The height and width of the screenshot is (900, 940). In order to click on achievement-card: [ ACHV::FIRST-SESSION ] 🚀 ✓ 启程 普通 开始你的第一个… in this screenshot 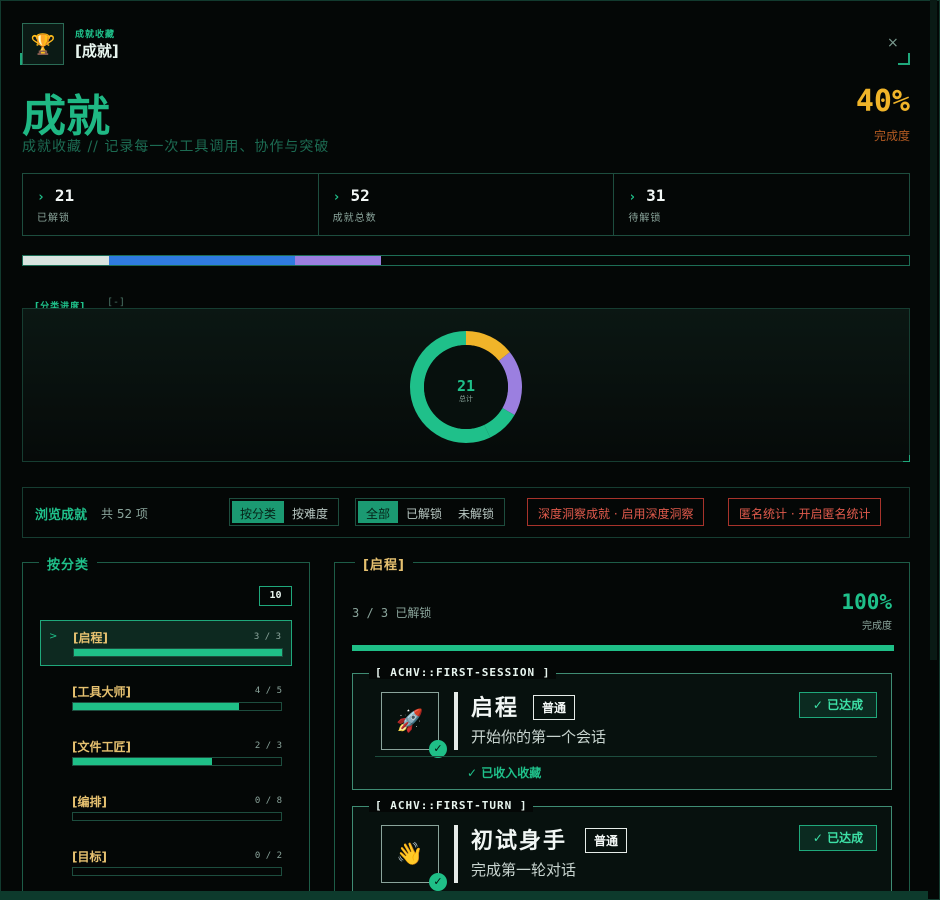, I will do `click(622, 728)`.